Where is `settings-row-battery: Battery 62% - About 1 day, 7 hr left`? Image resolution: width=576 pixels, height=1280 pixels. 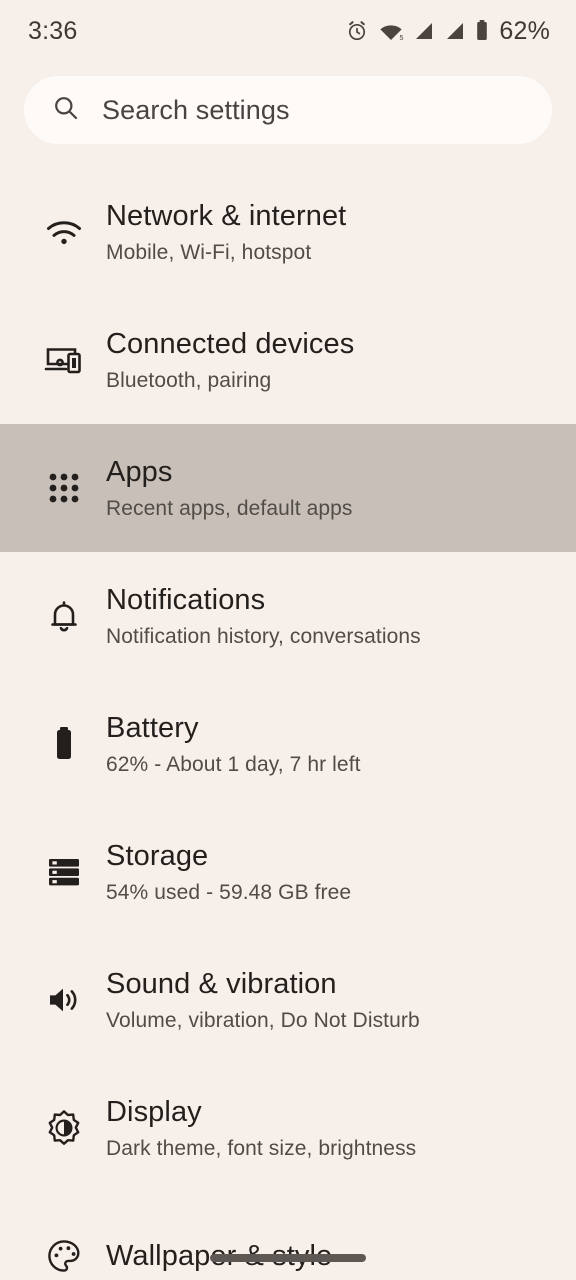
settings-row-battery: Battery 62% - About 1 day, 7 hr left is located at coordinates (288, 744).